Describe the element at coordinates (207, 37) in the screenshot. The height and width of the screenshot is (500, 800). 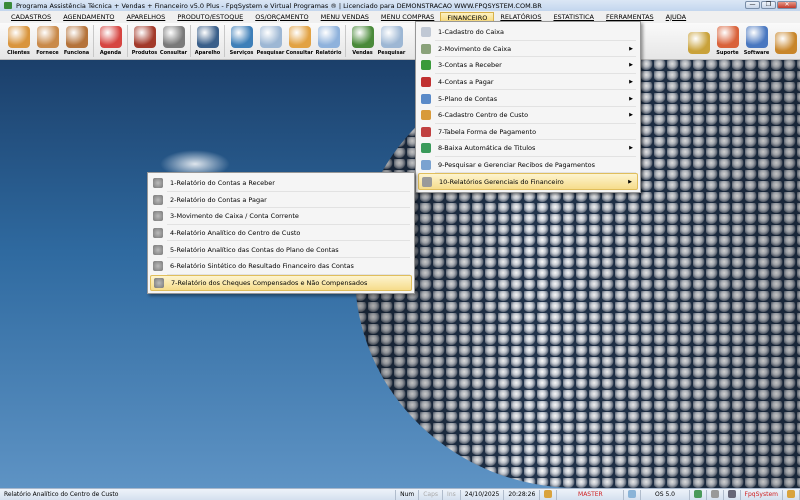
I see `device-icon` at that location.